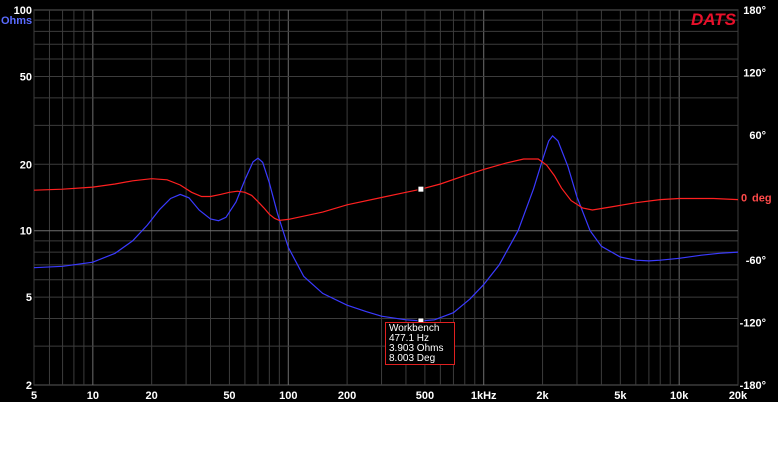 The image size is (778, 470). Describe the element at coordinates (152, 396) in the screenshot. I see `x-tick-label: 20` at that location.